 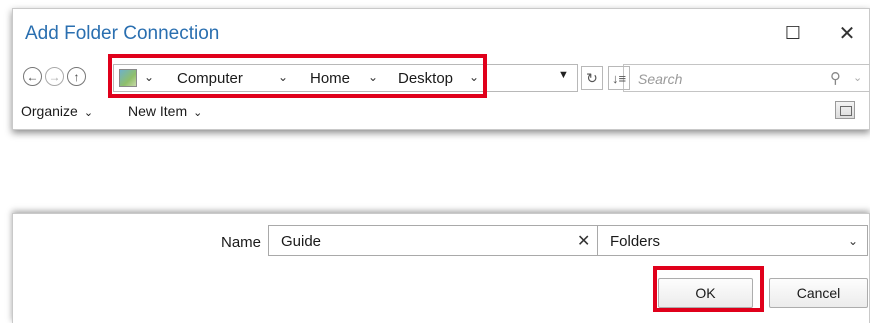 I want to click on back-arrow-icon: ←, so click(x=32, y=76).